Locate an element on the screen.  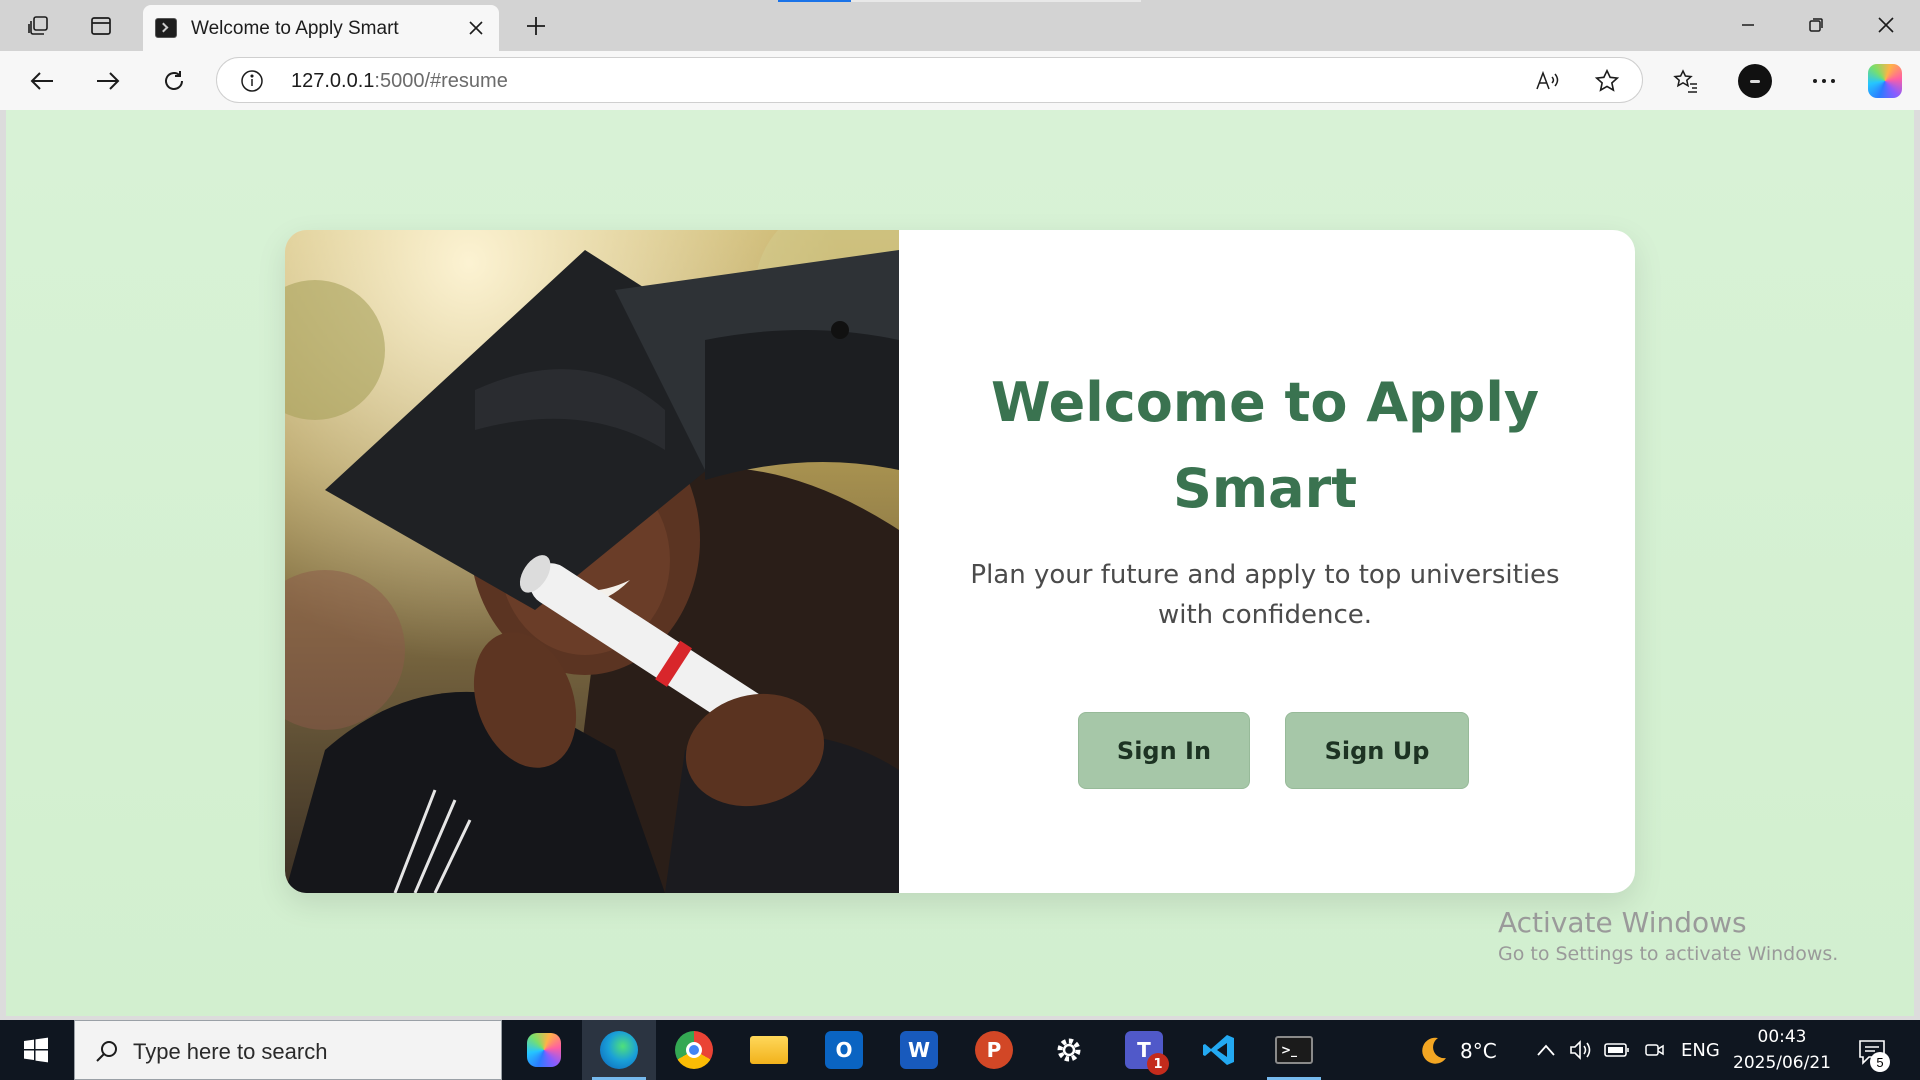
star-icon is located at coordinates (1607, 81).